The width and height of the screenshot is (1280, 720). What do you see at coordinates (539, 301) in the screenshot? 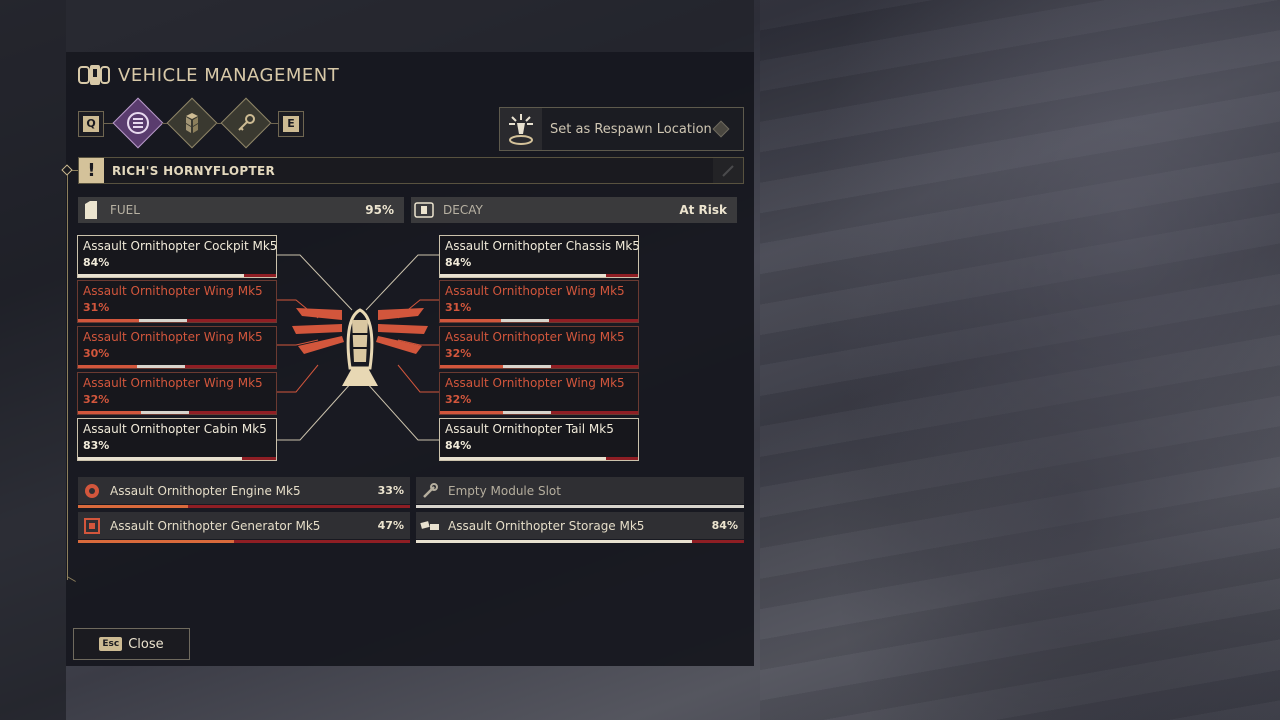
I see `part-slot-right-2: Assault Ornithopter Wing Mk5 31%` at bounding box center [539, 301].